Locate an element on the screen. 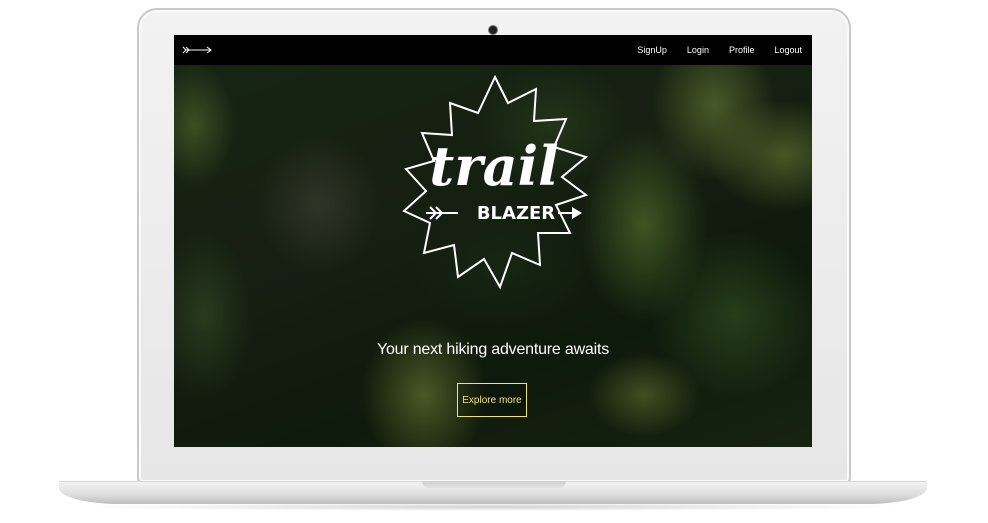 This screenshot has width=988, height=523. arrow-icon is located at coordinates (198, 50).